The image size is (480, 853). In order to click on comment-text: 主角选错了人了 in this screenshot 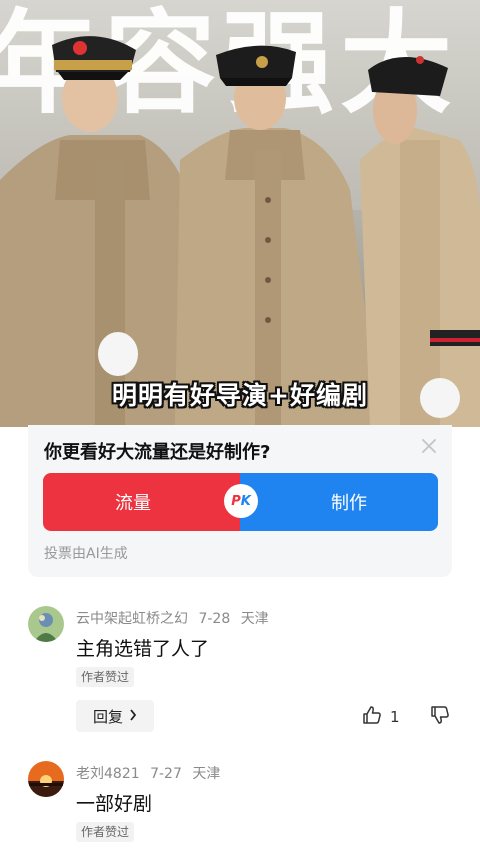, I will do `click(143, 649)`.